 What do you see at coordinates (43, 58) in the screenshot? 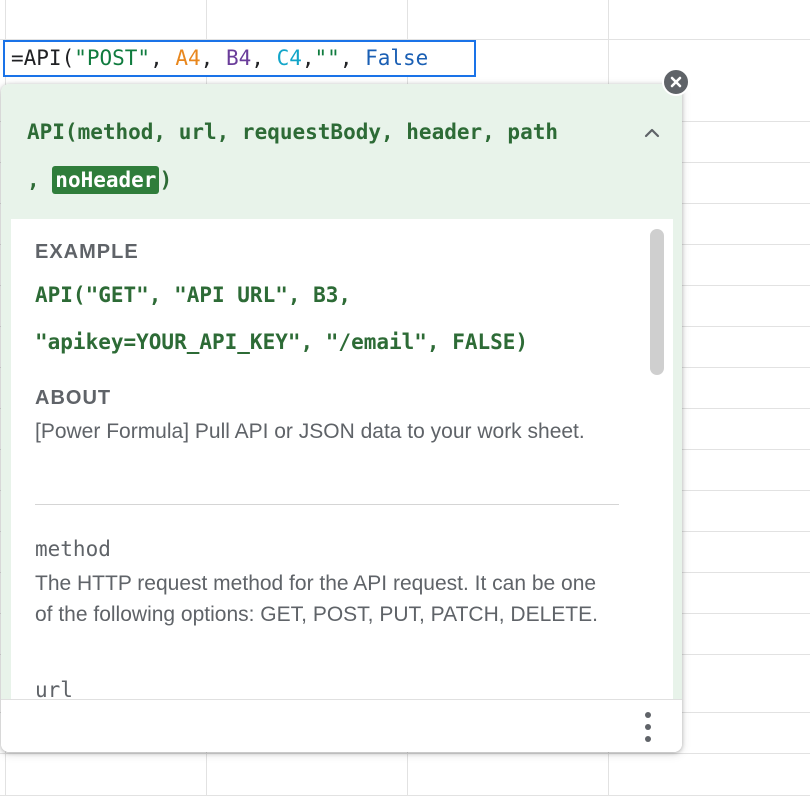
I see `formula-prefix: =API(` at bounding box center [43, 58].